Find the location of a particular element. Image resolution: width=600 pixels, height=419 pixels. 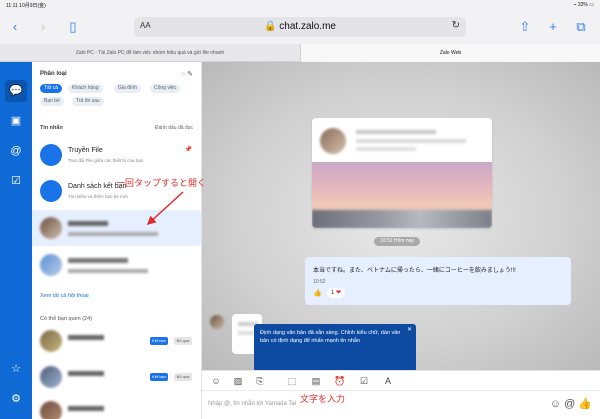

composer-toolbar: ☺ ▨ ⎘ ⬚ ▤ ⏰ ☑ A is located at coordinates (401, 380).